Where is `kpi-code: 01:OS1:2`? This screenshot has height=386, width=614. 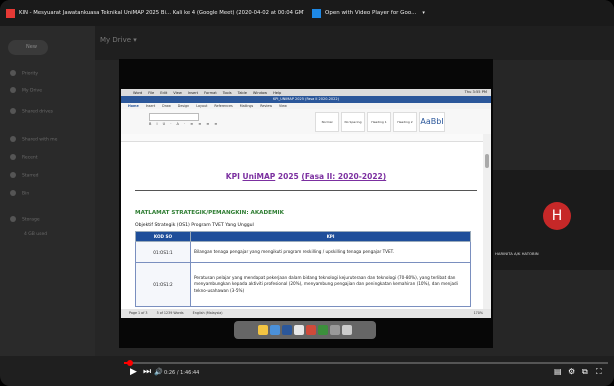 kpi-code: 01:OS1:2 is located at coordinates (163, 284).